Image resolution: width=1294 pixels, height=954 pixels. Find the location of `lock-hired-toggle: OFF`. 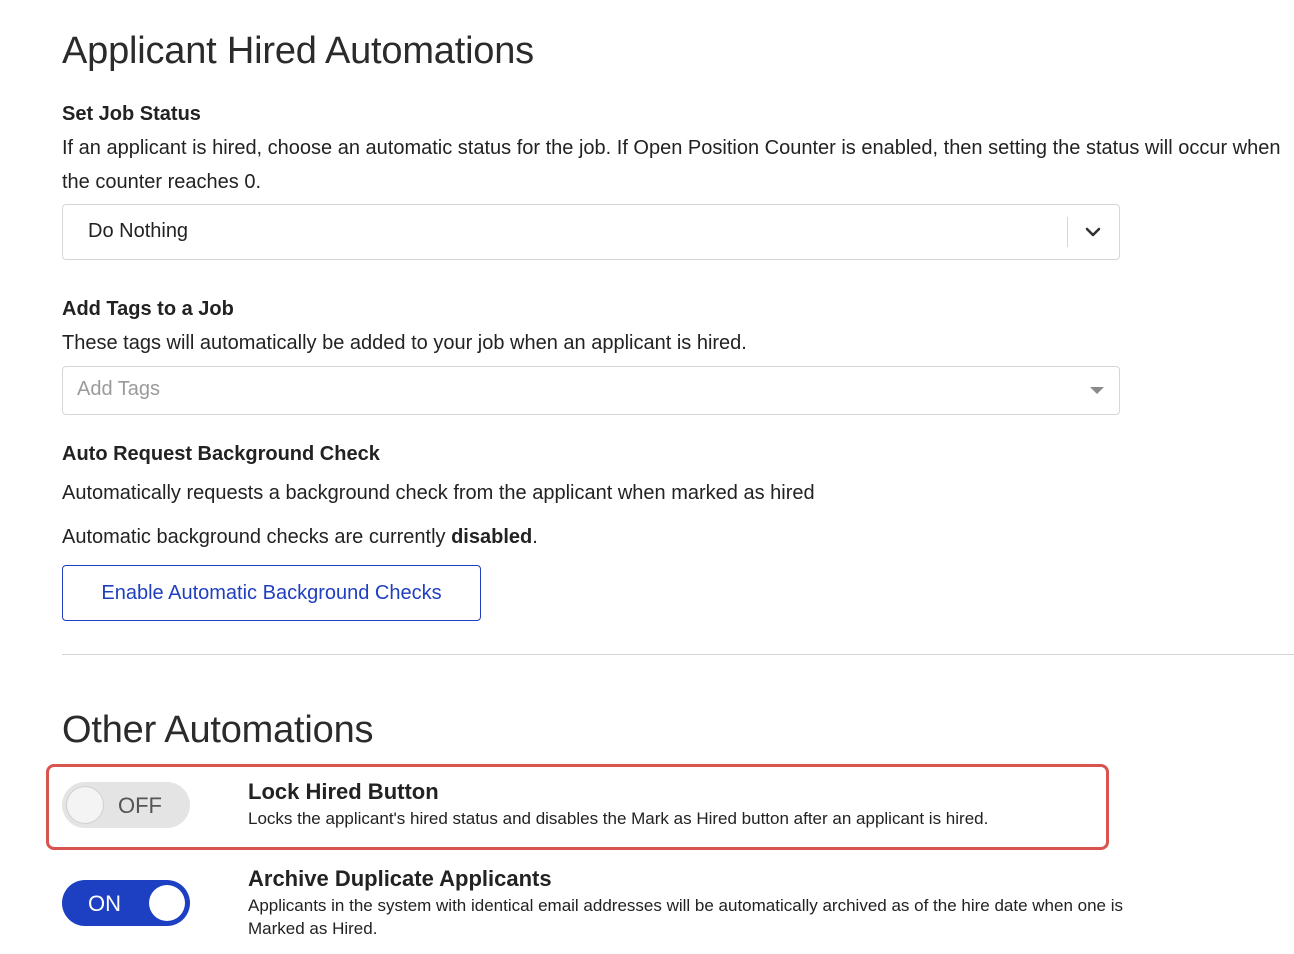

lock-hired-toggle: OFF is located at coordinates (126, 805).